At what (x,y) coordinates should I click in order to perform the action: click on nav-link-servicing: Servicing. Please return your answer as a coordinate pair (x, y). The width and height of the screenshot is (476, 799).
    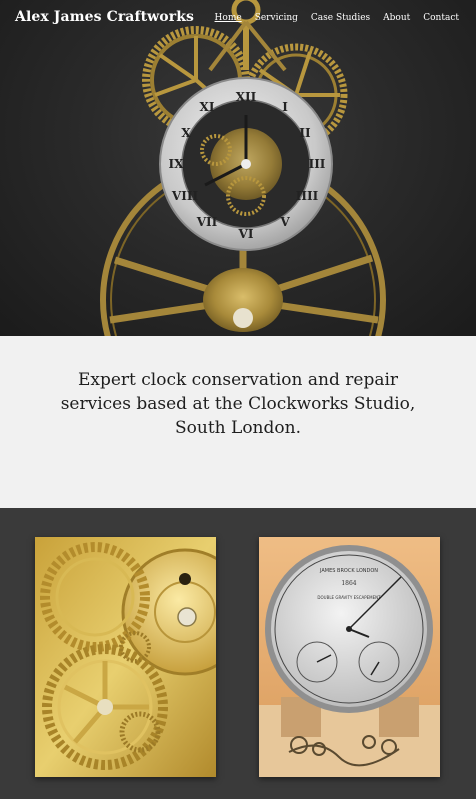
    Looking at the image, I should click on (276, 18).